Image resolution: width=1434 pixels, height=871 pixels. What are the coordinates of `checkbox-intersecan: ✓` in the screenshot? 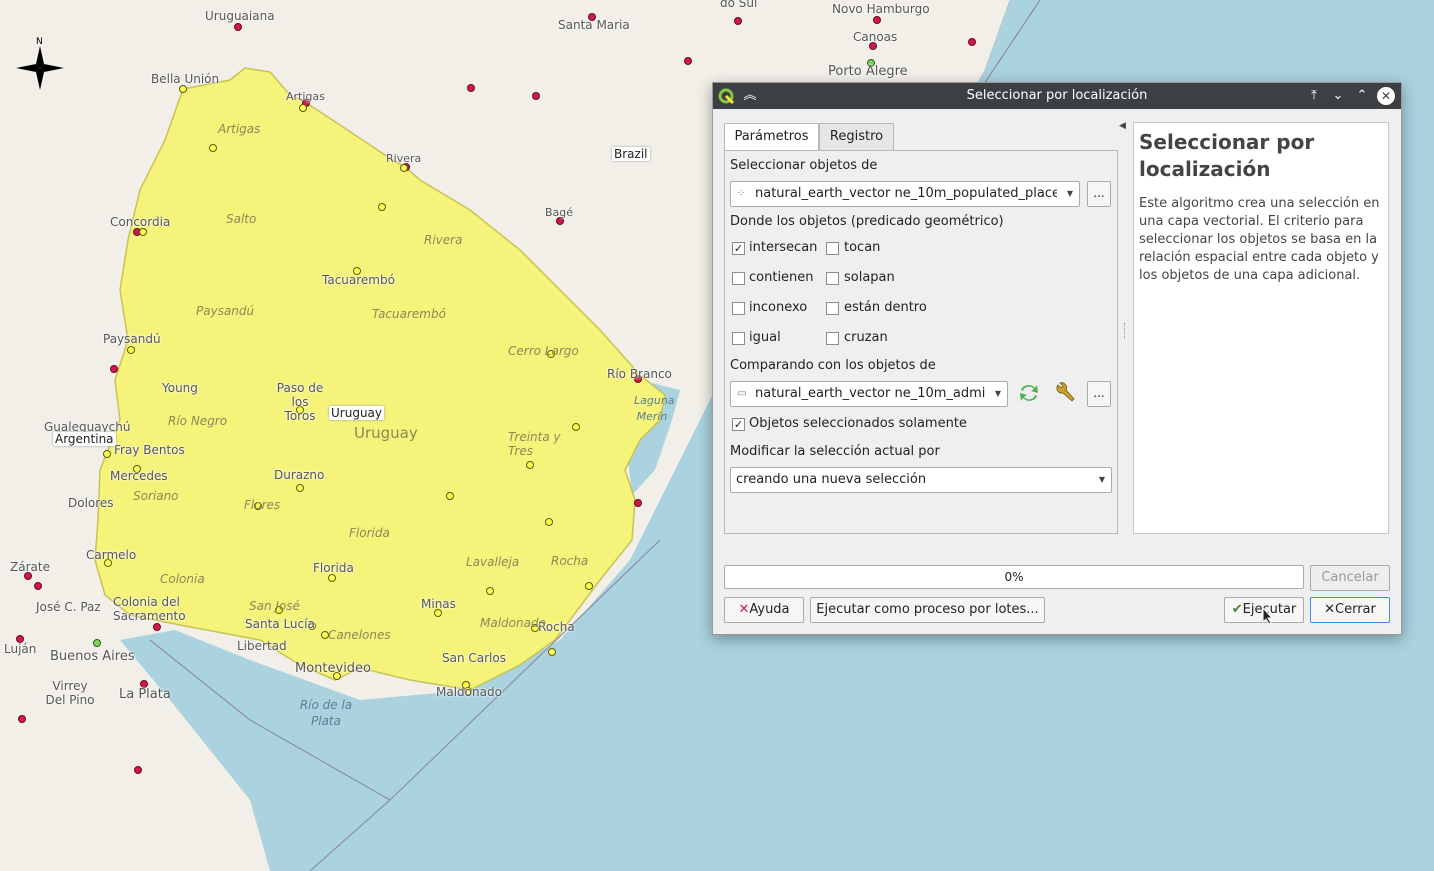 It's located at (738, 248).